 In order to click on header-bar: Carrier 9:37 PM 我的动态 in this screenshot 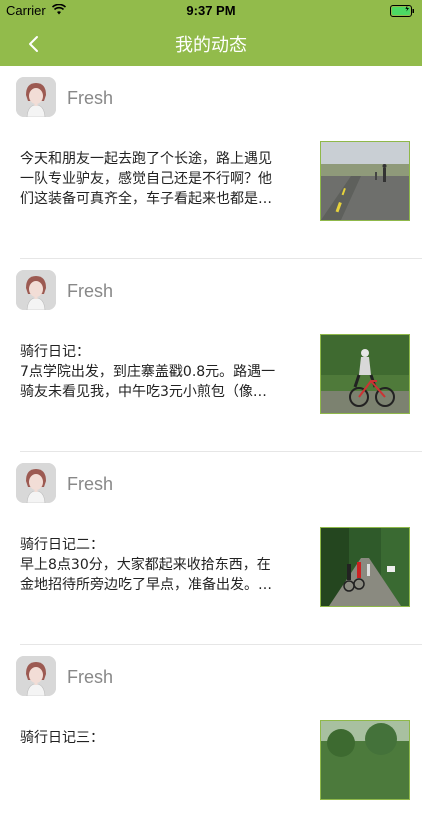, I will do `click(211, 33)`.